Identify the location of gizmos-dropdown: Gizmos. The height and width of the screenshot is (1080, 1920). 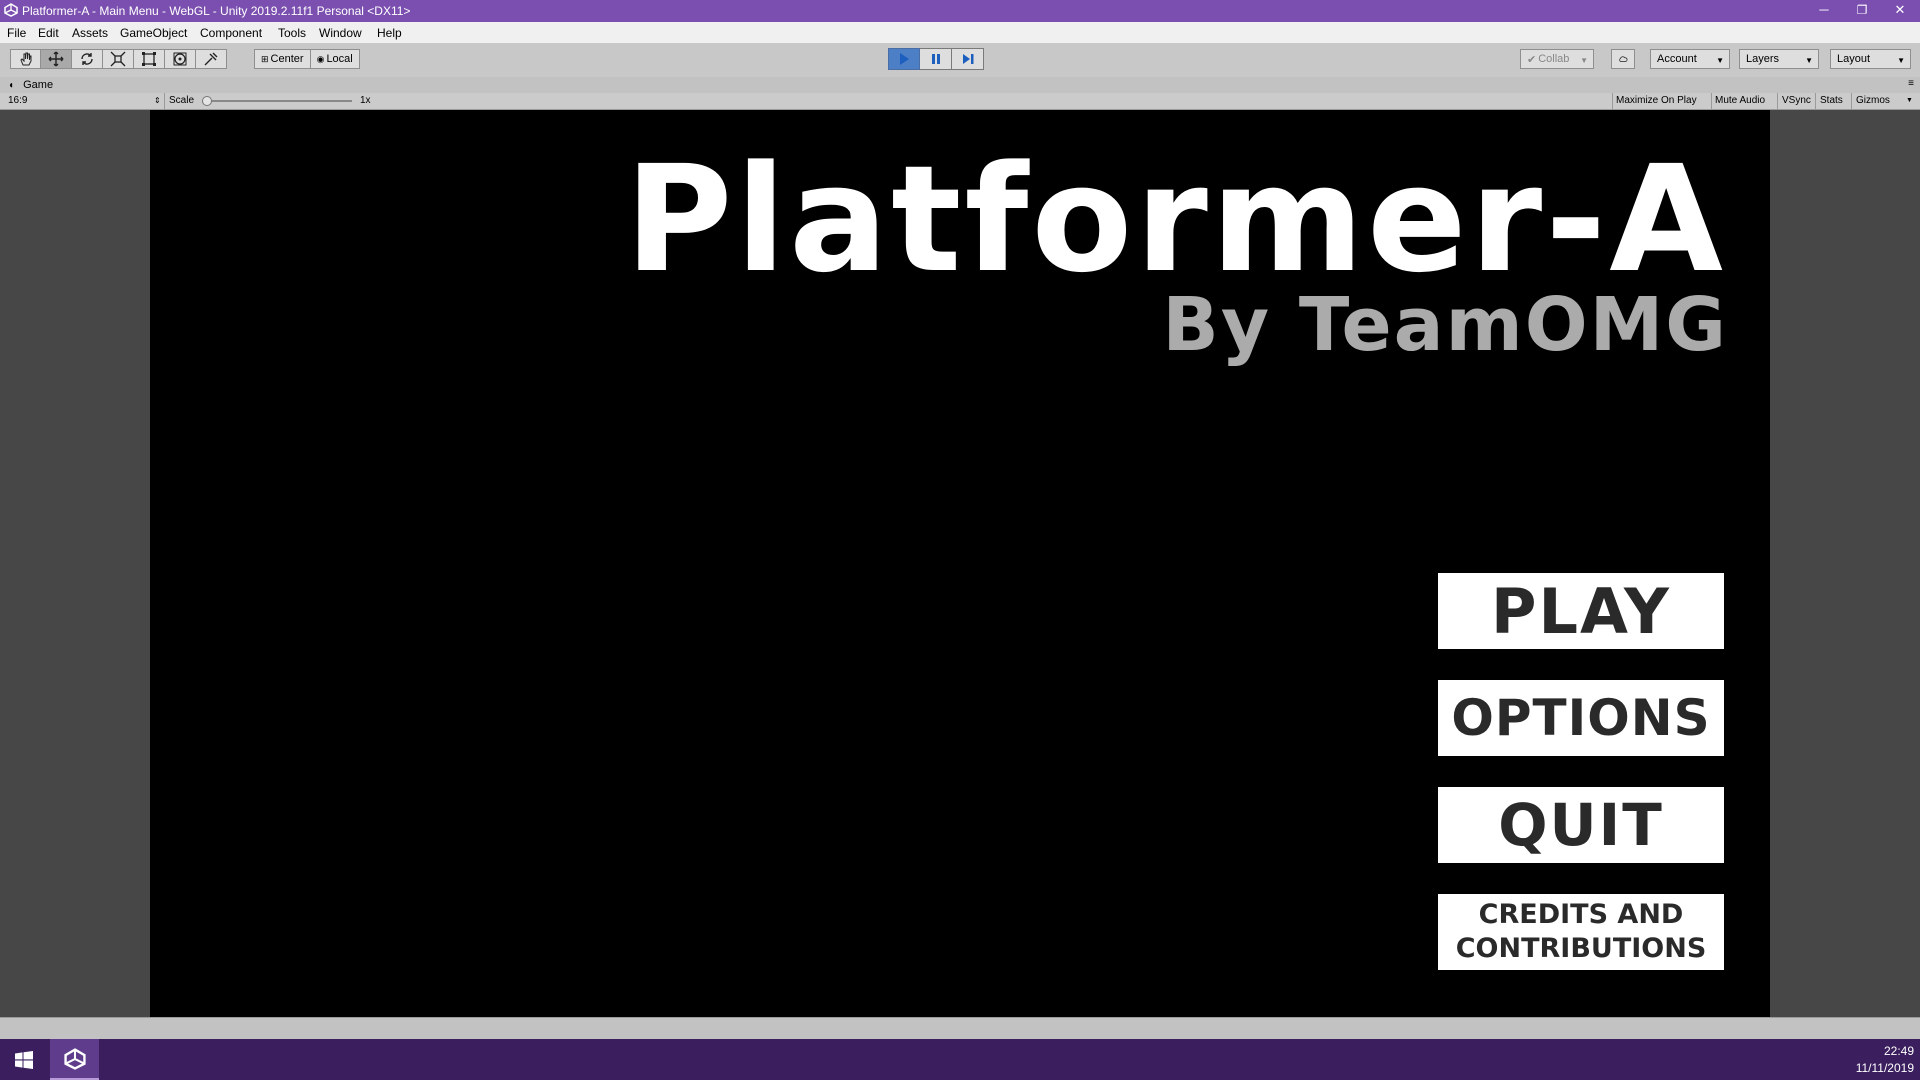
(1873, 101).